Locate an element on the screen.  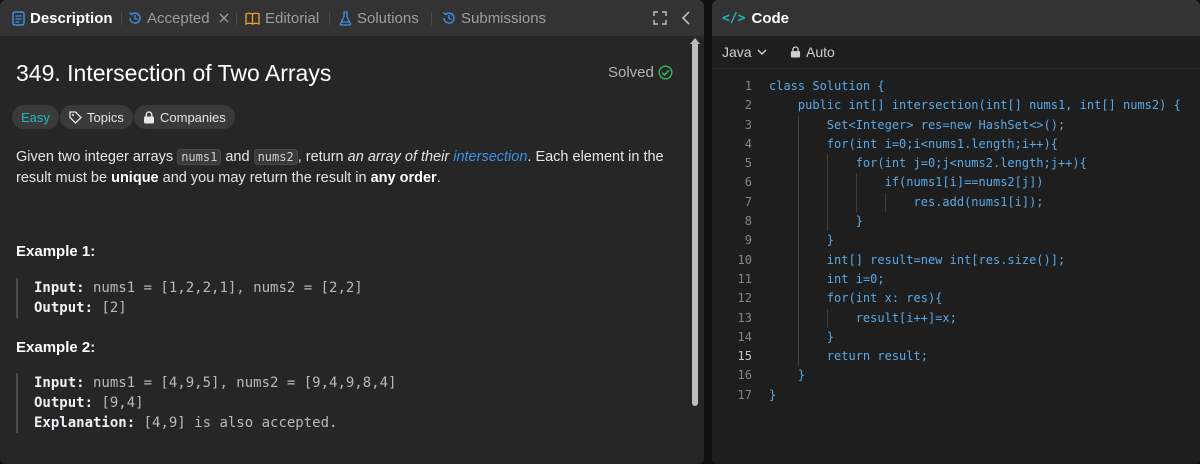
code-icon: </> is located at coordinates (734, 18).